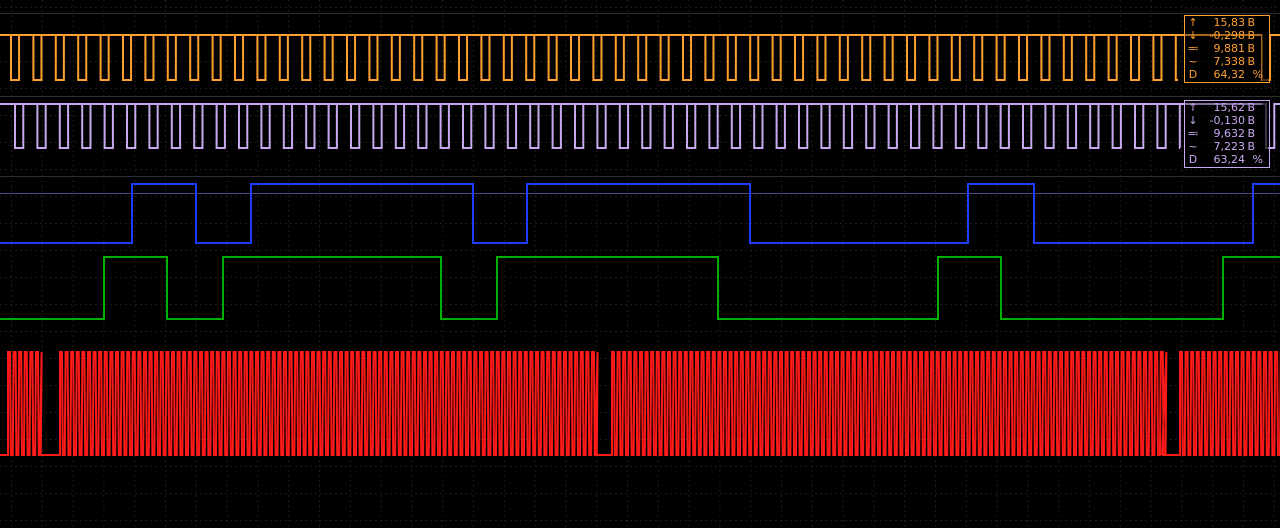 The height and width of the screenshot is (528, 1280). I want to click on min-row: ↓ -0,130 В, so click(1227, 120).